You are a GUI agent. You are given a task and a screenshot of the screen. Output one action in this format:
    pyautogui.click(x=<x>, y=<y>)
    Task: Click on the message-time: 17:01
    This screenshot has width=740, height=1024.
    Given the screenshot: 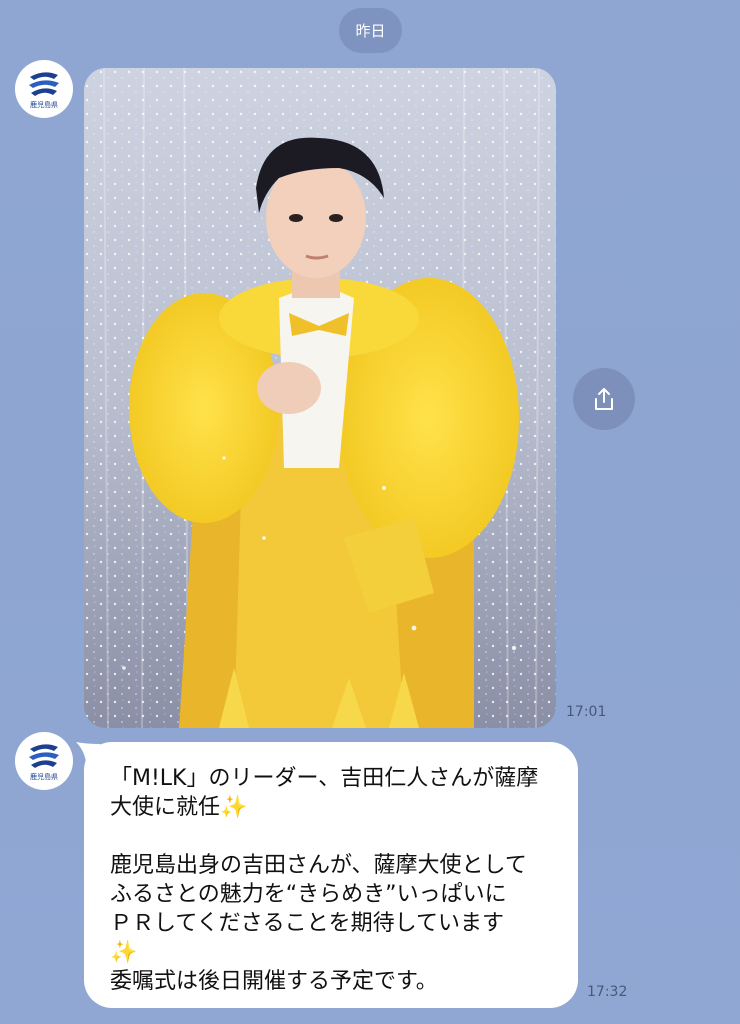 What is the action you would take?
    pyautogui.click(x=586, y=712)
    